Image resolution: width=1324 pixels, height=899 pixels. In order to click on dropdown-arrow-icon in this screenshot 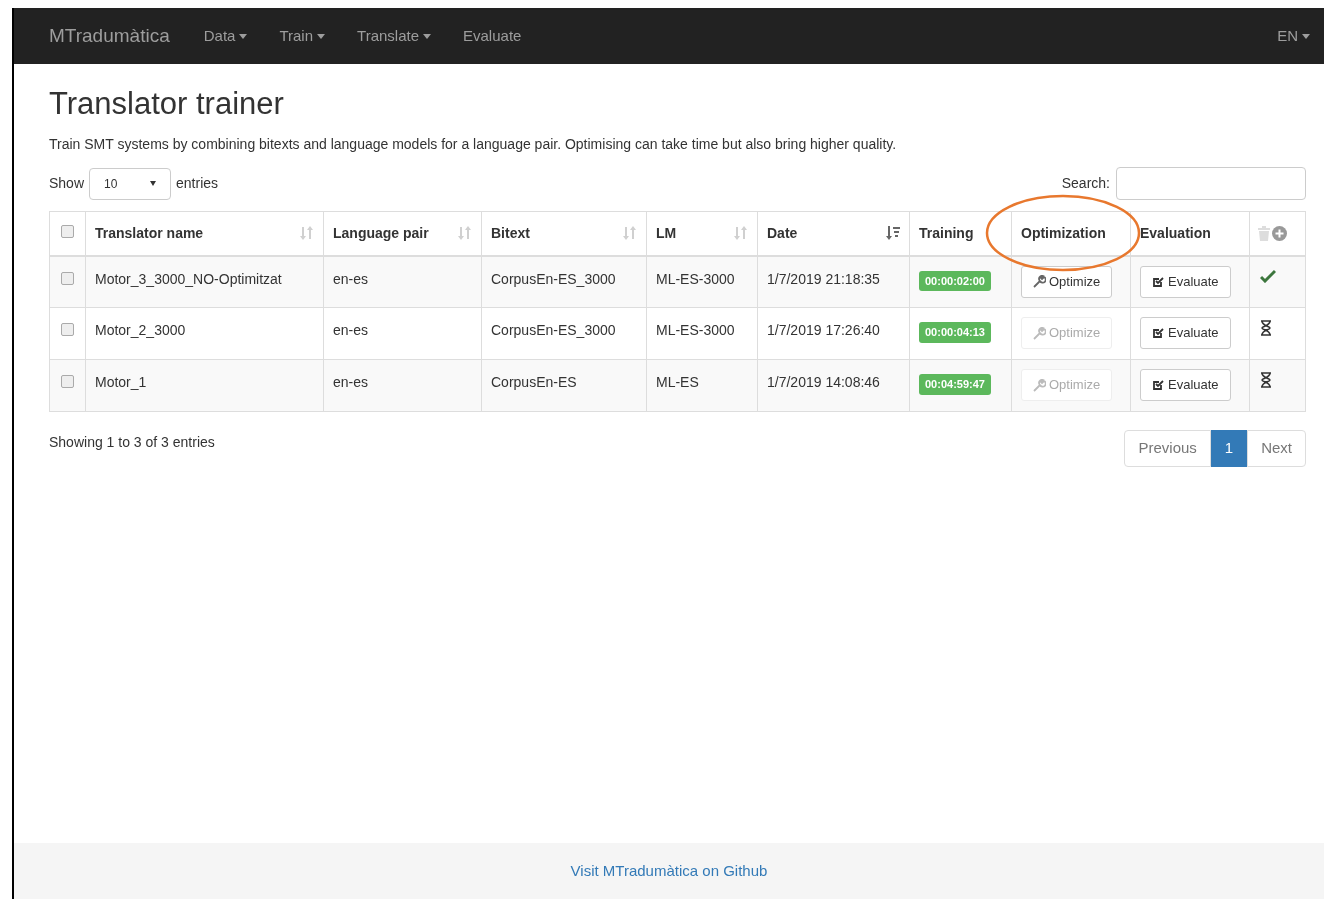, I will do `click(153, 183)`.